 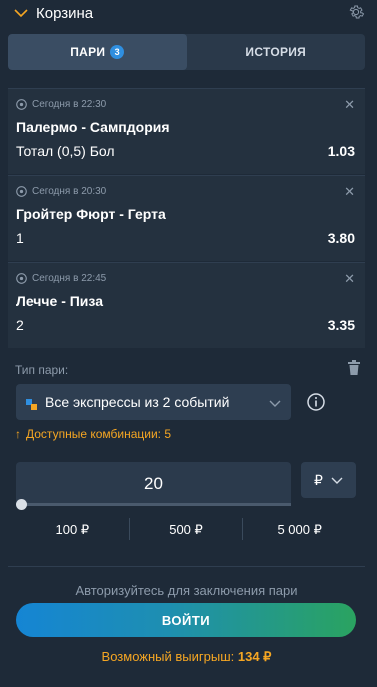 I want to click on quick-stake-buttons: 100 ₽ 500 ₽ 5 000 ₽, so click(x=186, y=530).